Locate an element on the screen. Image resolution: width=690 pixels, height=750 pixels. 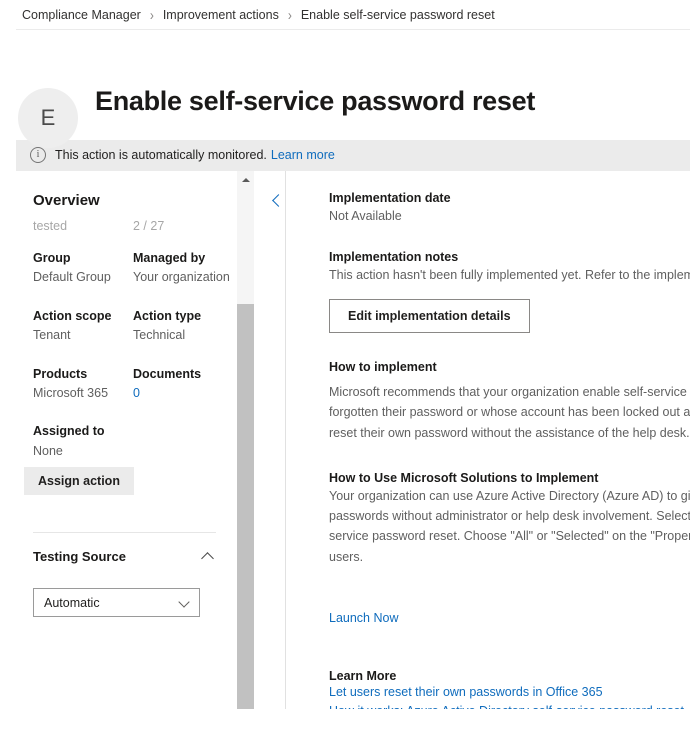
clipped-row-label: tested is located at coordinates (50, 224).